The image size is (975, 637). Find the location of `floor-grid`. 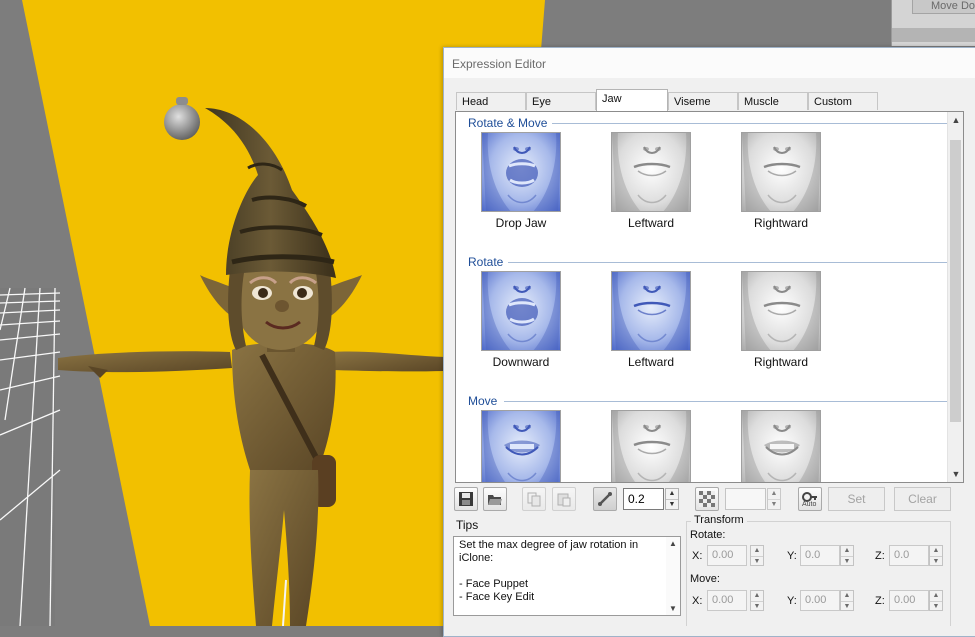

floor-grid is located at coordinates (30, 456).